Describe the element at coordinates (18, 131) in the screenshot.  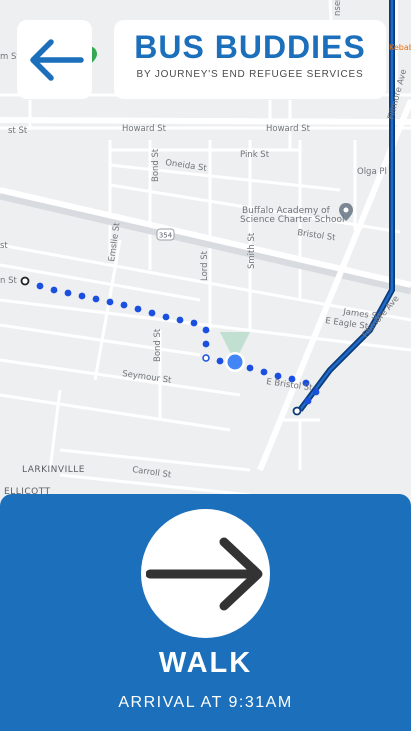
I see `street-label: st St` at that location.